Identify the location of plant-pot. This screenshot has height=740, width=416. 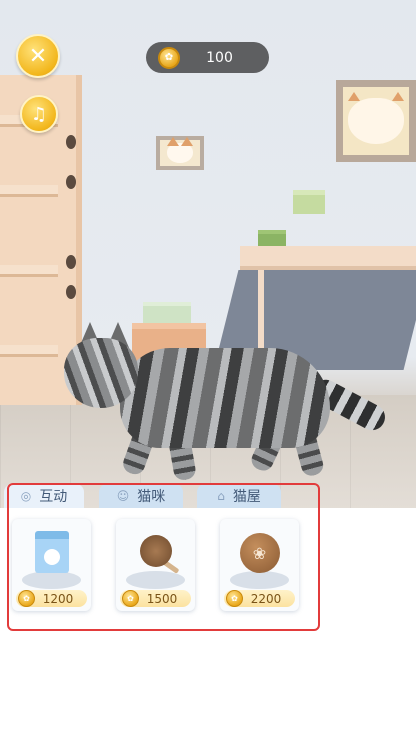
(272, 238).